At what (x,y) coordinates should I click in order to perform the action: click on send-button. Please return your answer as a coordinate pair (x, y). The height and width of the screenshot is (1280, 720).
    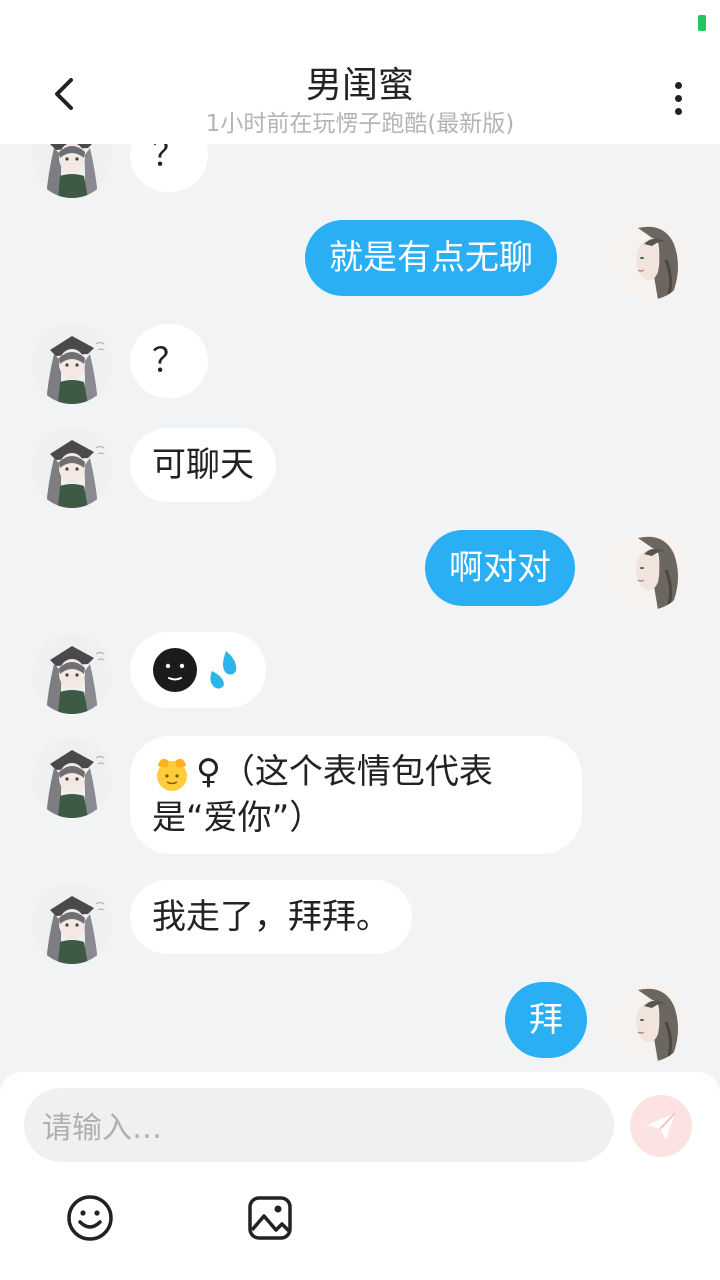
    Looking at the image, I should click on (661, 1126).